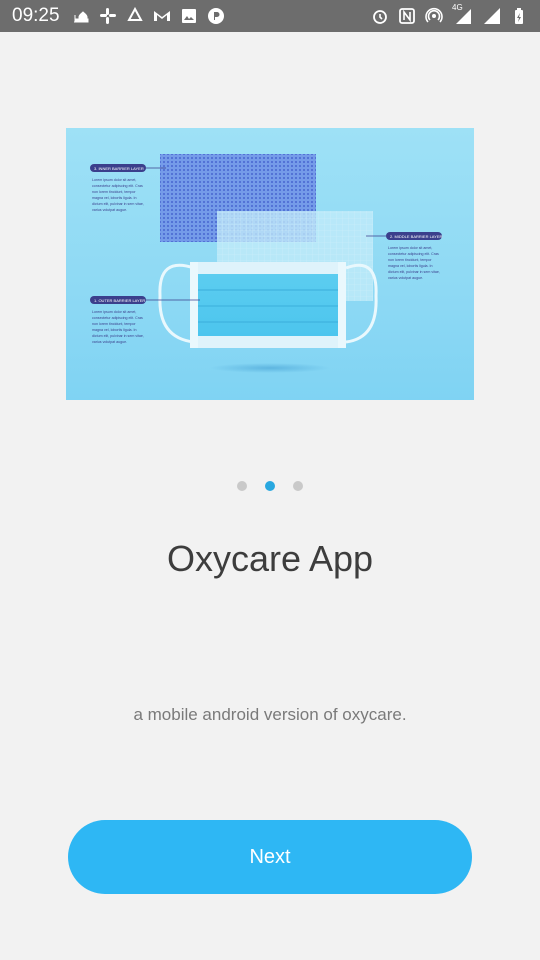  I want to click on p-app-icon, so click(216, 16).